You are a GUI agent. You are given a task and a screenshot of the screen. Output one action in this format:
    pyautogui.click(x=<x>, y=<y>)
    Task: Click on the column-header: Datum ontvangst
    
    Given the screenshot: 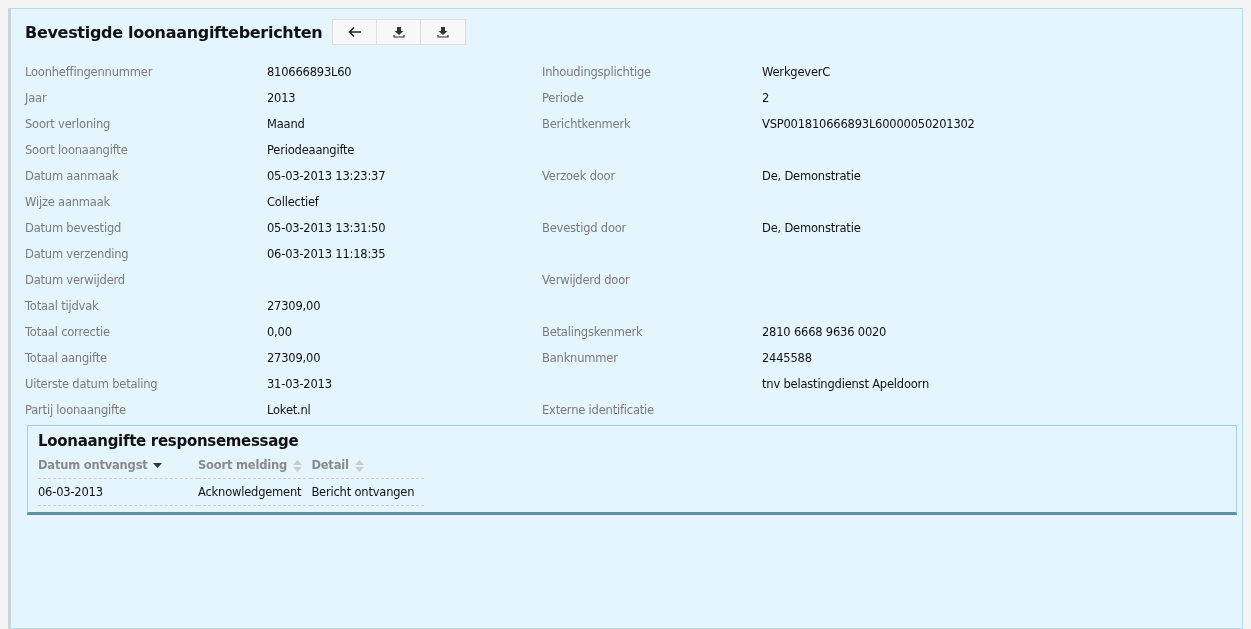 What is the action you would take?
    pyautogui.click(x=118, y=466)
    